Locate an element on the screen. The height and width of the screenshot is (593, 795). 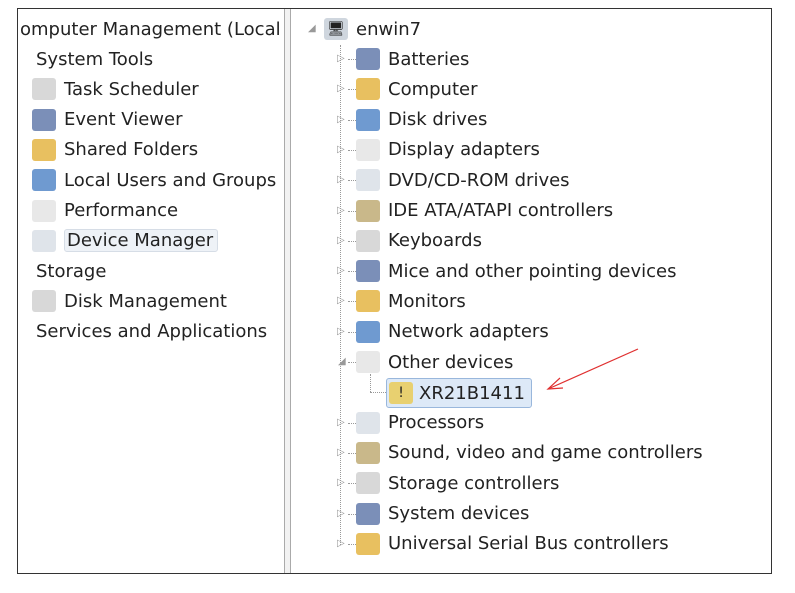
monitor-icon is located at coordinates (368, 301).